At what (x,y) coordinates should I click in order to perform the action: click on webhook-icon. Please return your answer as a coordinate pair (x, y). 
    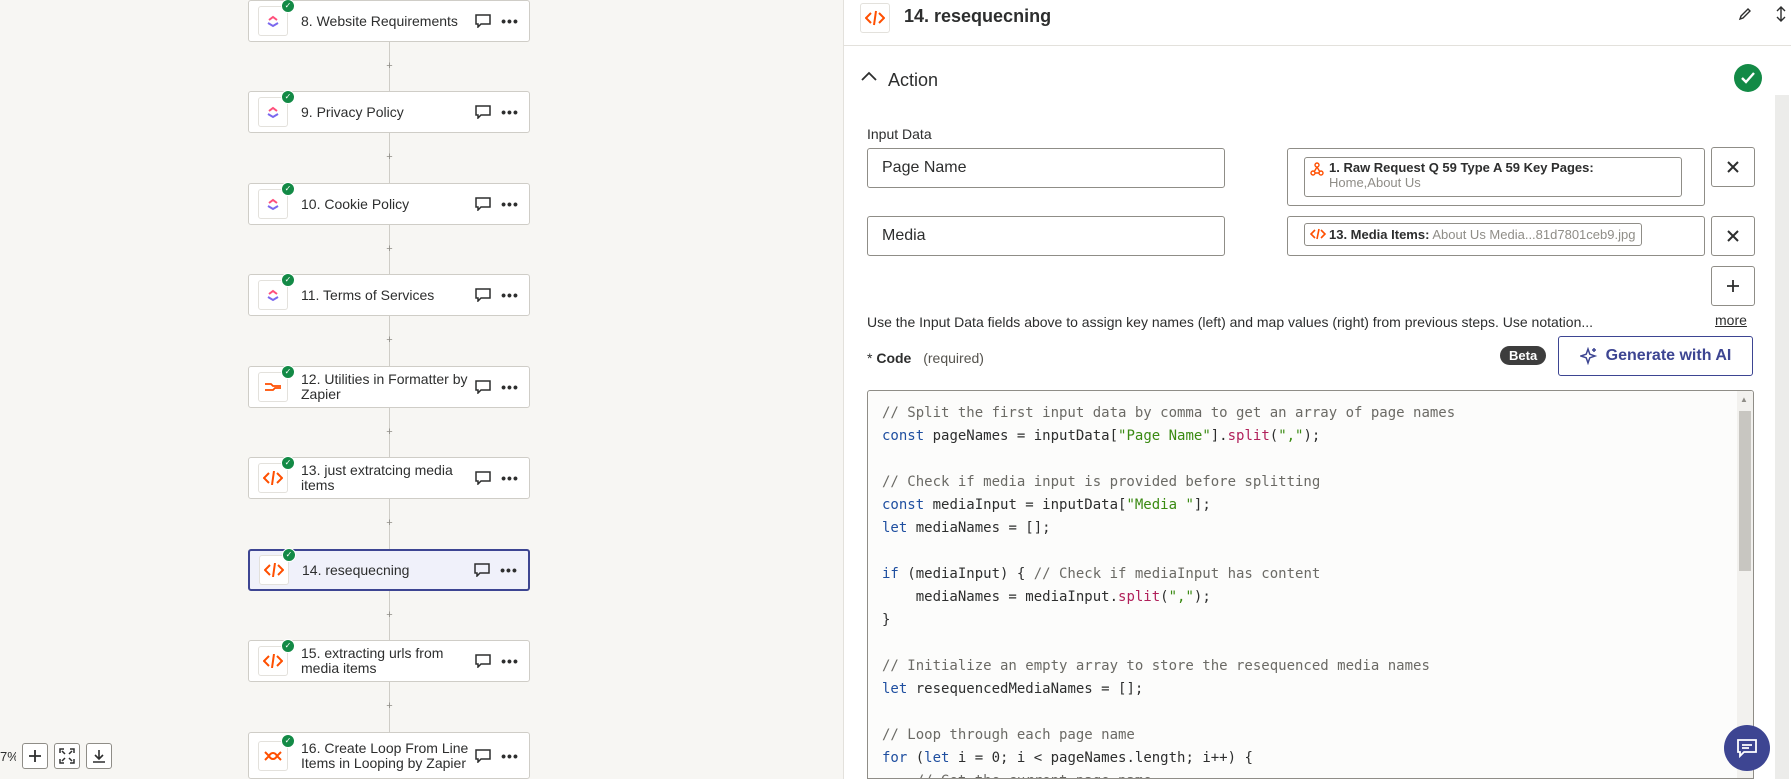
    Looking at the image, I should click on (1317, 169).